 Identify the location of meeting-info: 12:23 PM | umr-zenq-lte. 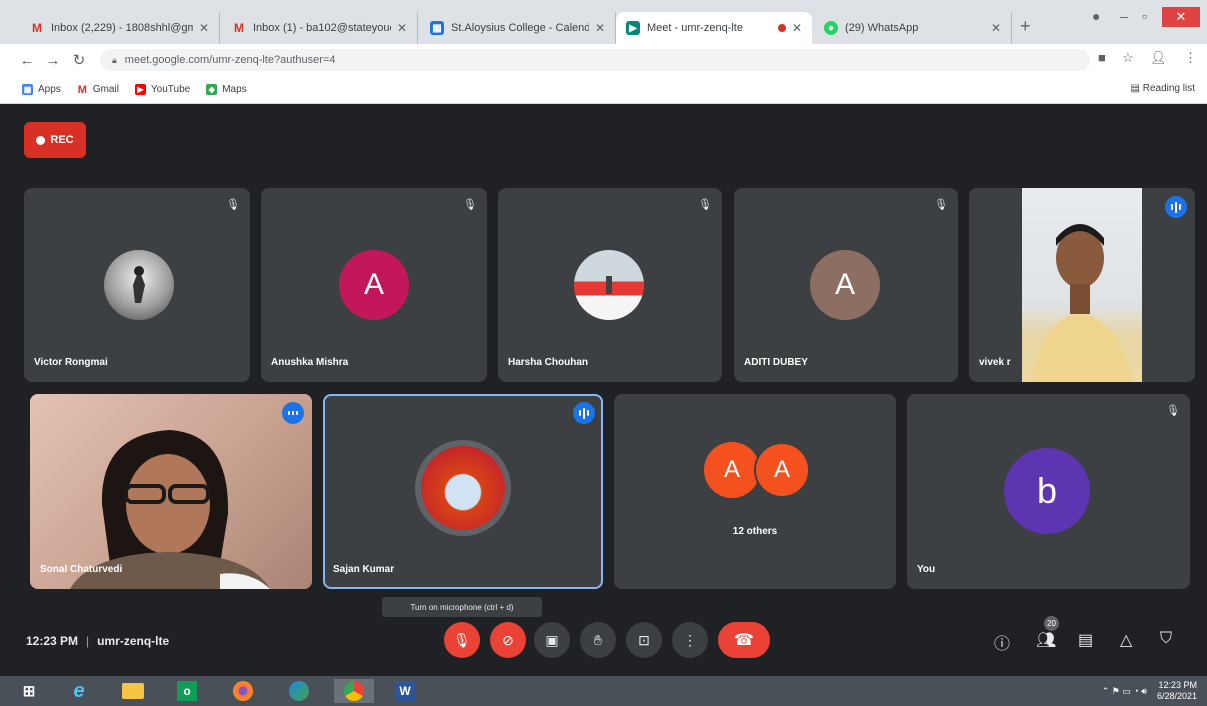
(98, 641).